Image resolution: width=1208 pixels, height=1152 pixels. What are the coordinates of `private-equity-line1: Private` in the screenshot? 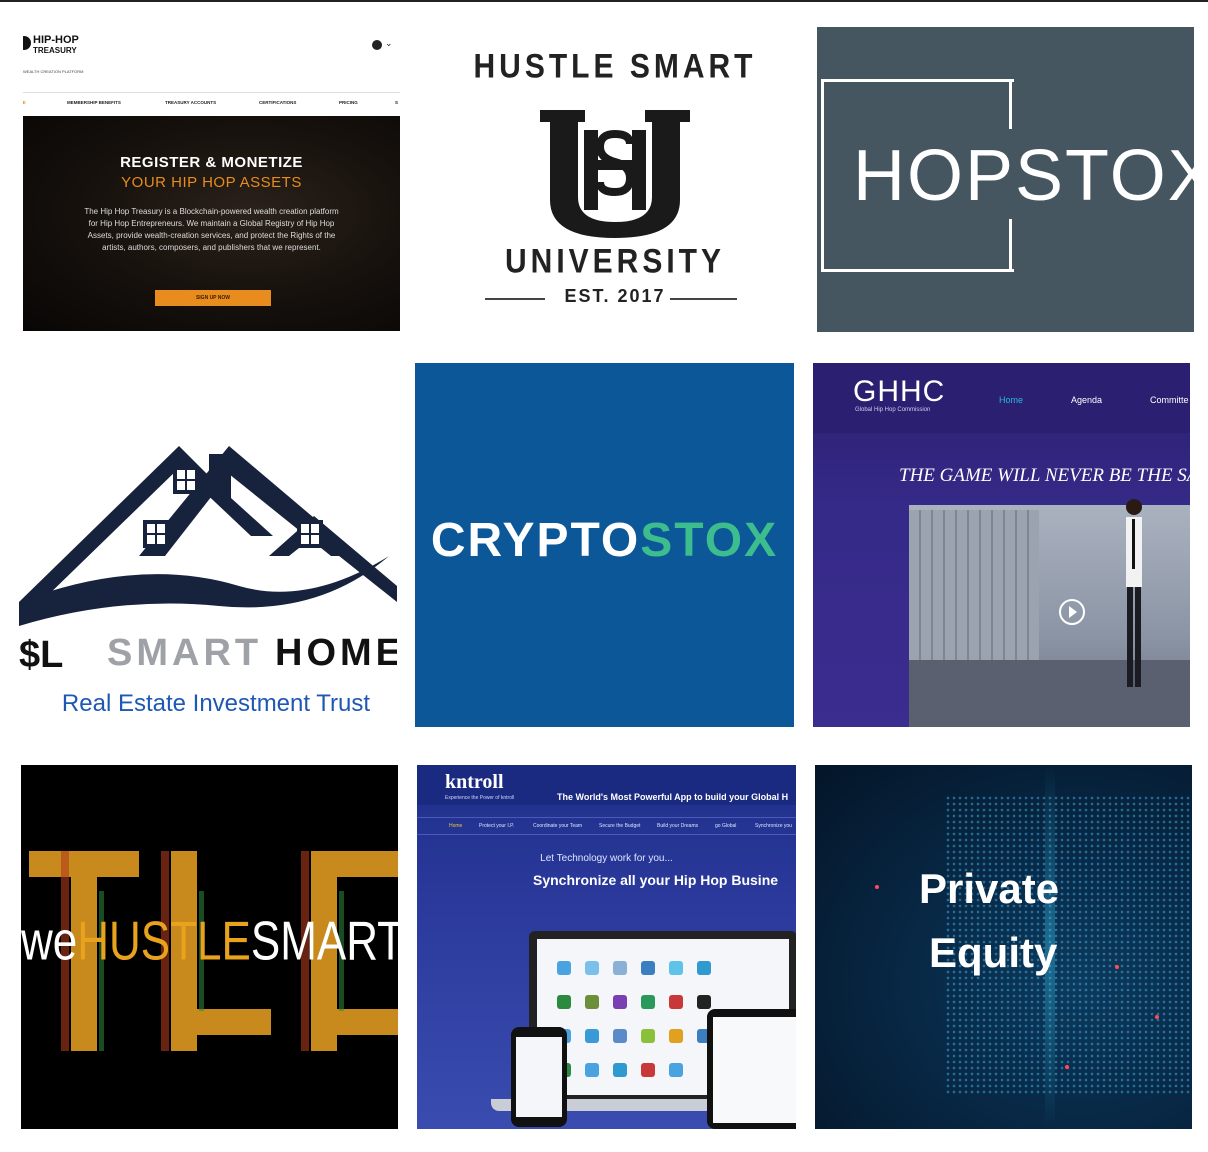 It's located at (989, 888).